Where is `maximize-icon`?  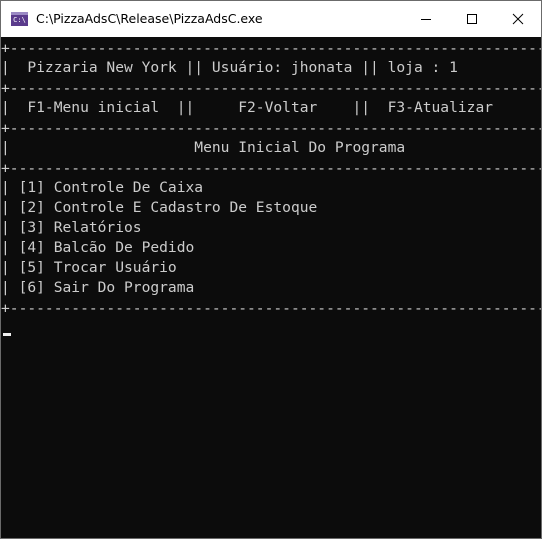 maximize-icon is located at coordinates (472, 19).